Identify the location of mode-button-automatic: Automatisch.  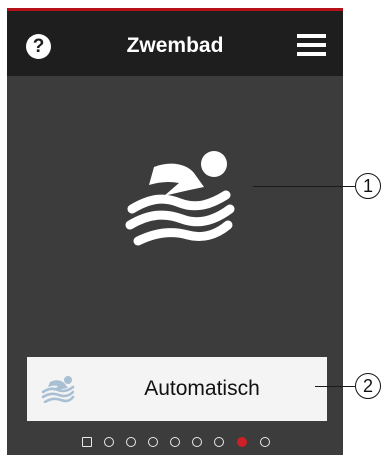
(177, 389).